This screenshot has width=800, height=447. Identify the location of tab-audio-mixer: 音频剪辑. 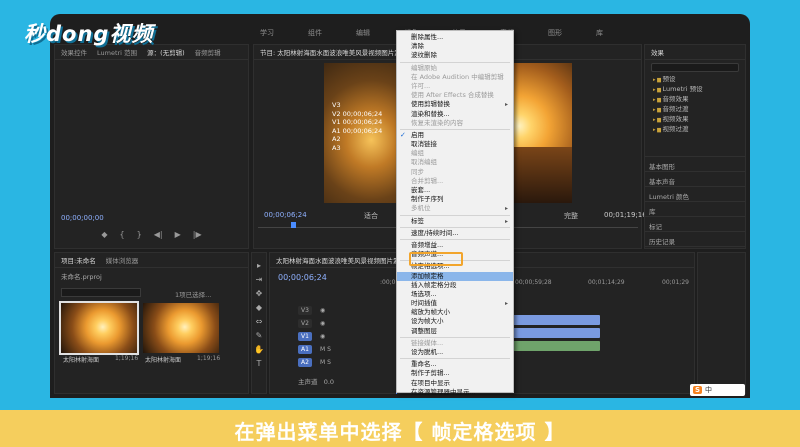
(208, 52).